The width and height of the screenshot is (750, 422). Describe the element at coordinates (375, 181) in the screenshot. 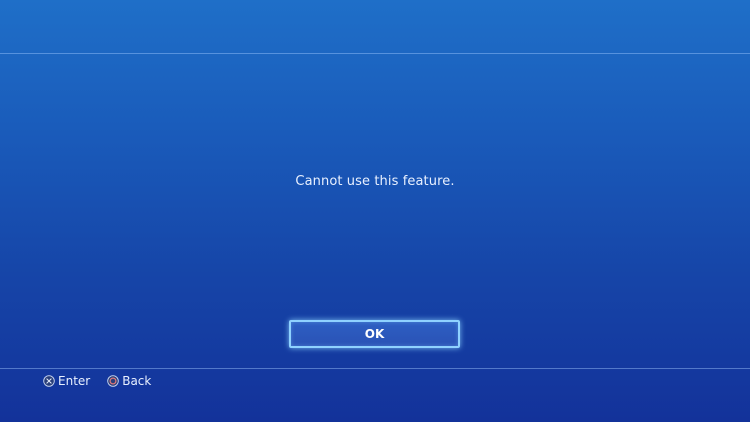

I see `dialog-message: Cannot use this feature.` at that location.